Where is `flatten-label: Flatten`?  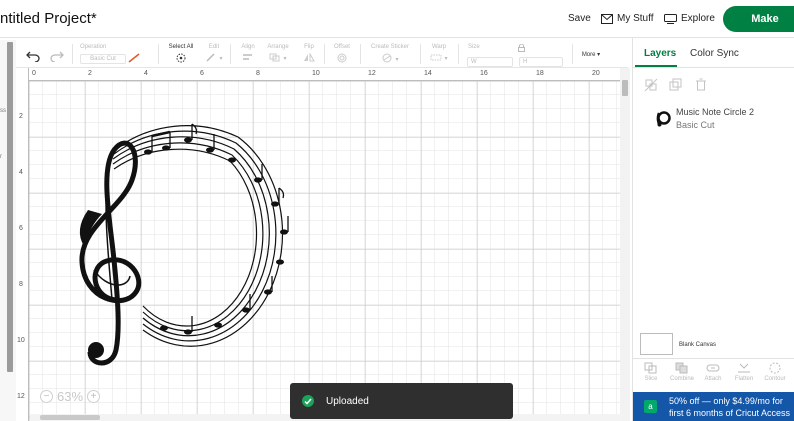 flatten-label: Flatten is located at coordinates (744, 379).